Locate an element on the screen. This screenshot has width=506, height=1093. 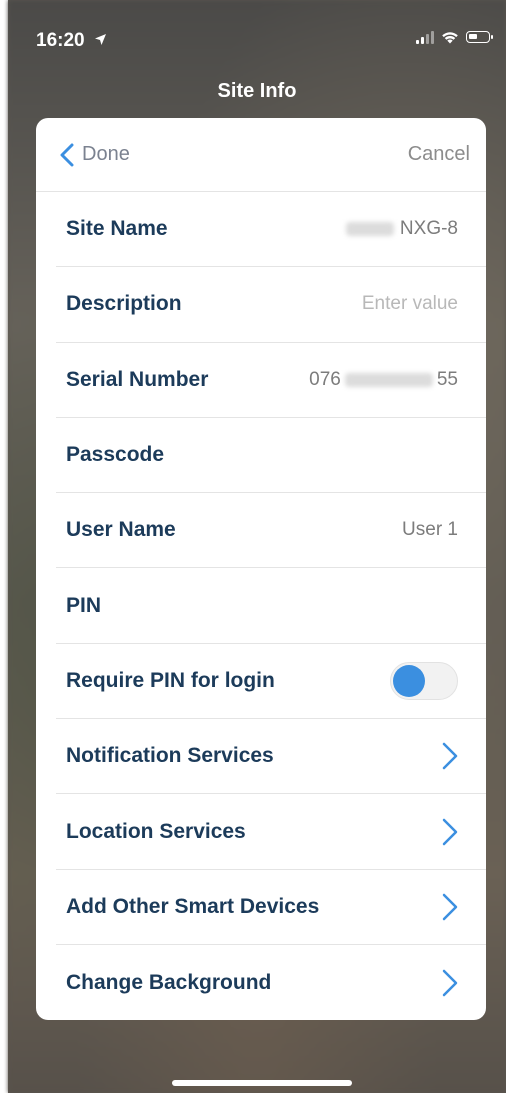
time-text: 16:20 is located at coordinates (60, 40).